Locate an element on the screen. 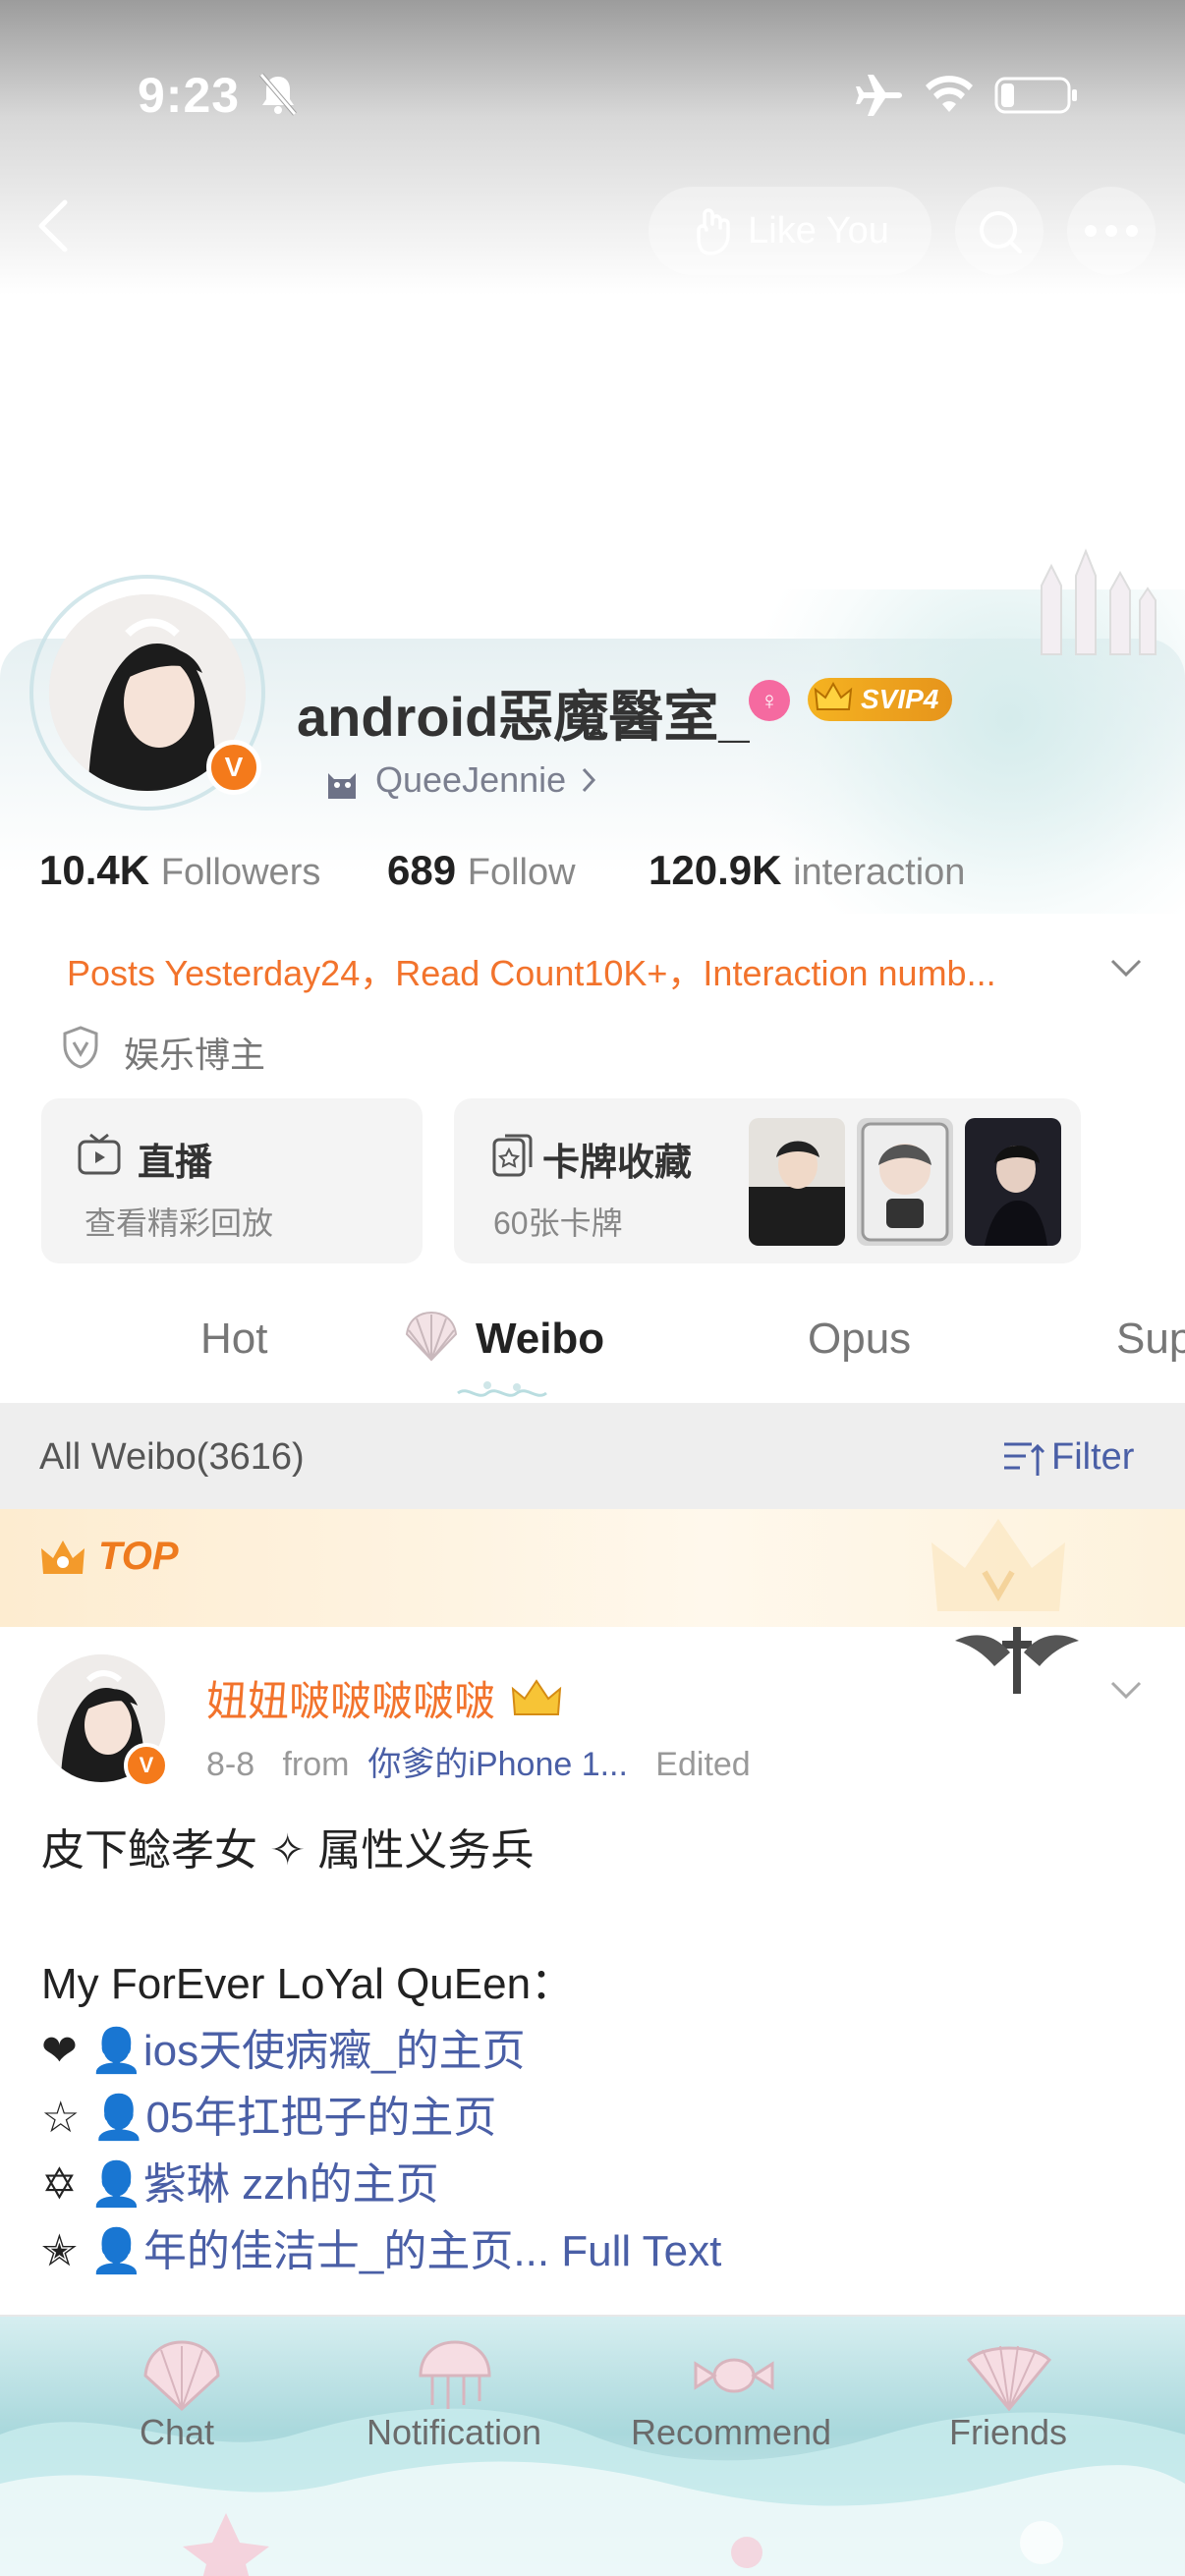 The width and height of the screenshot is (1185, 2576). svip-badge: SVIP4 is located at coordinates (881, 699).